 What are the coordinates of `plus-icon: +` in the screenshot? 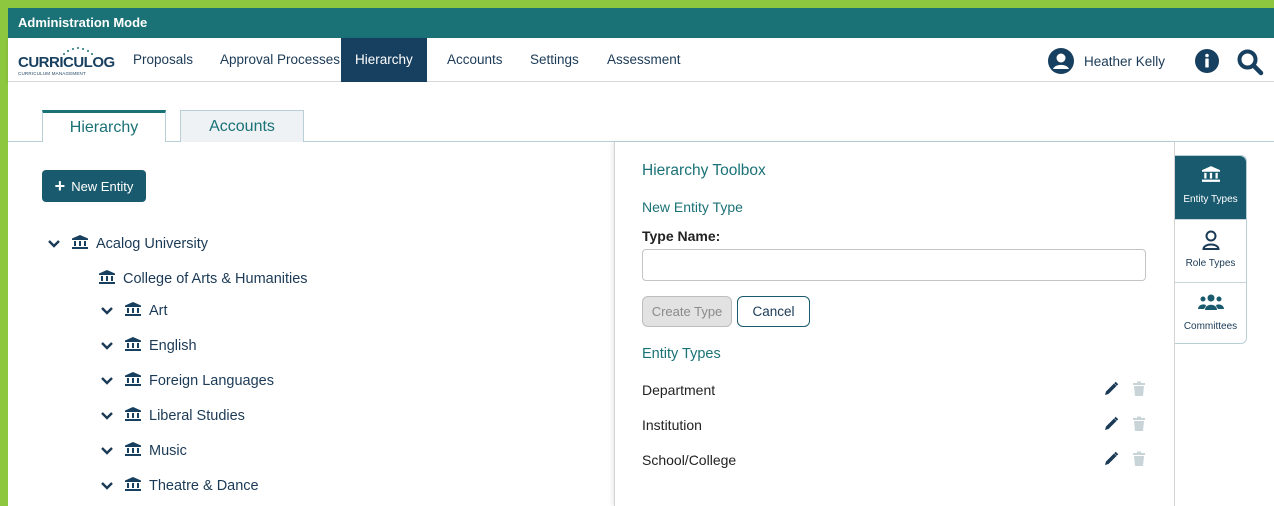 It's located at (60, 186).